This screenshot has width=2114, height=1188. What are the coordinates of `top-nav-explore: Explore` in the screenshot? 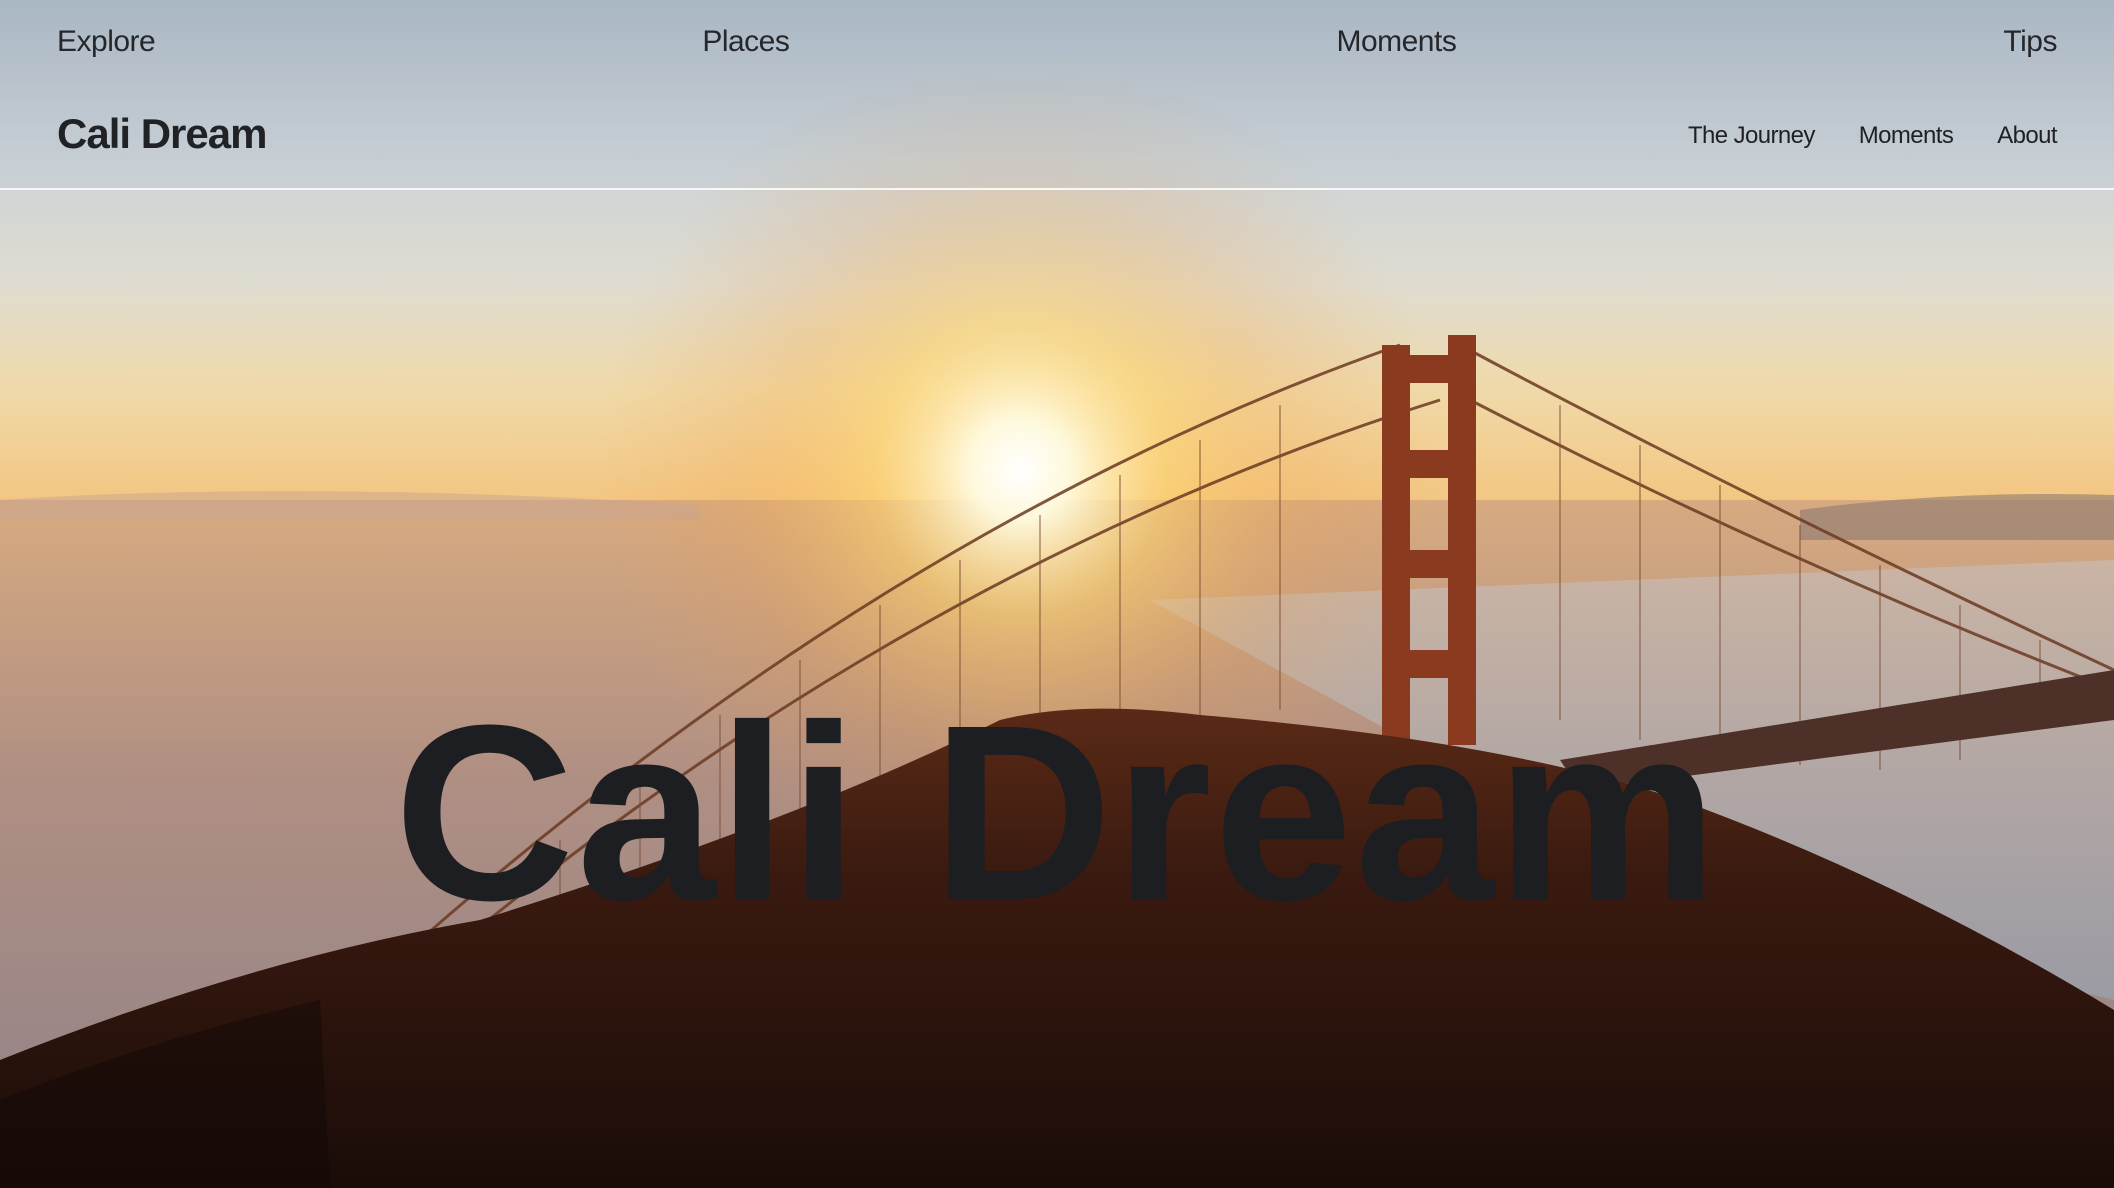 It's located at (106, 42).